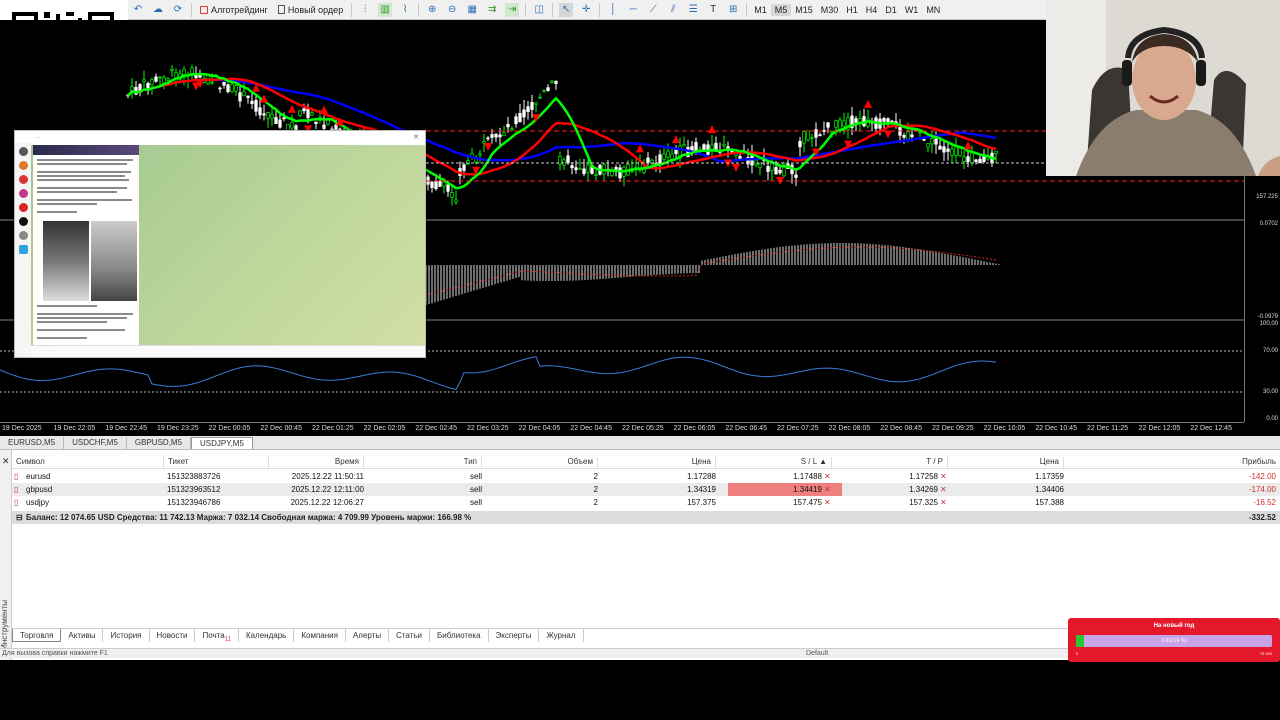 The image size is (1280, 720). Describe the element at coordinates (228, 351) in the screenshot. I see `telegram-message-input: · · ·` at that location.